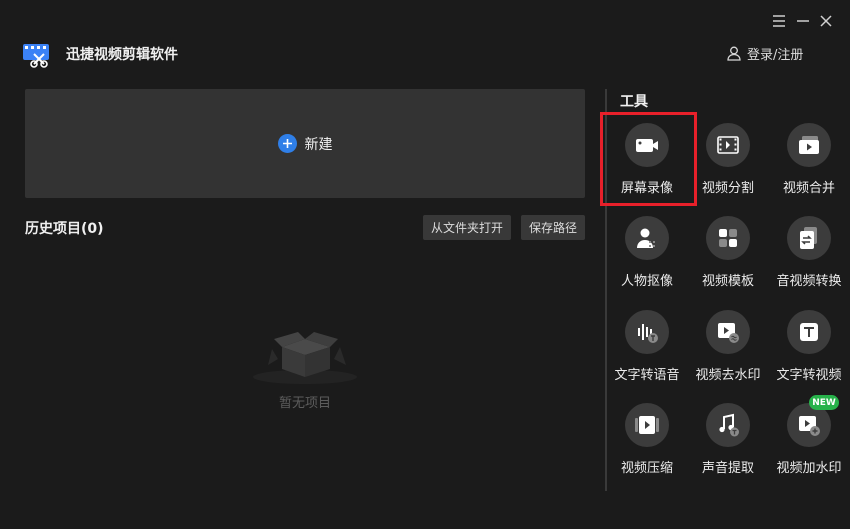 Image resolution: width=850 pixels, height=529 pixels. Describe the element at coordinates (648, 159) in the screenshot. I see `highlight-box` at that location.